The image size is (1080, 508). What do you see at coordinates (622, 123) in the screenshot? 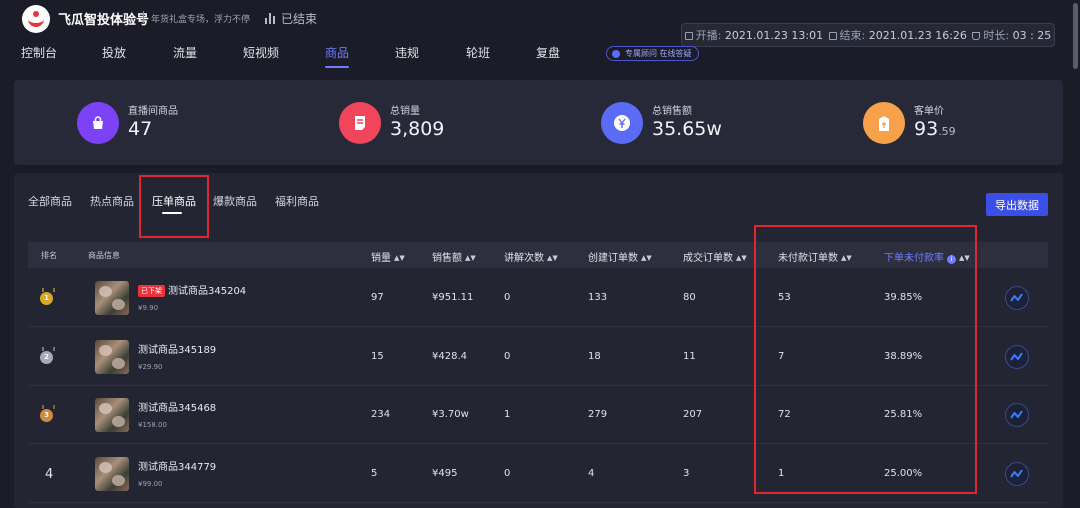
I see `yen-coin-icon` at bounding box center [622, 123].